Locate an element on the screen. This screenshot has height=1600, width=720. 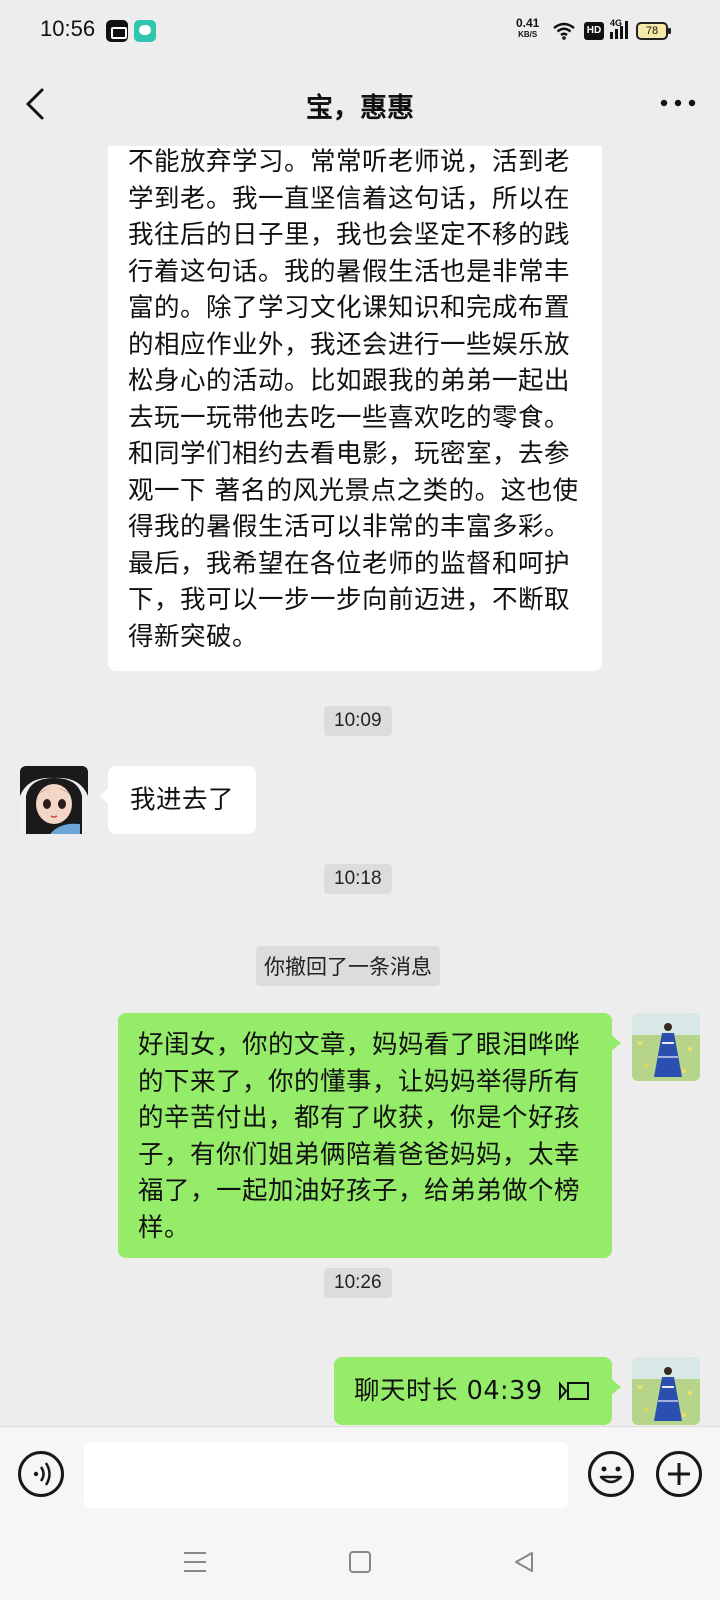
timestamp-text: 10:26 is located at coordinates (358, 1282).